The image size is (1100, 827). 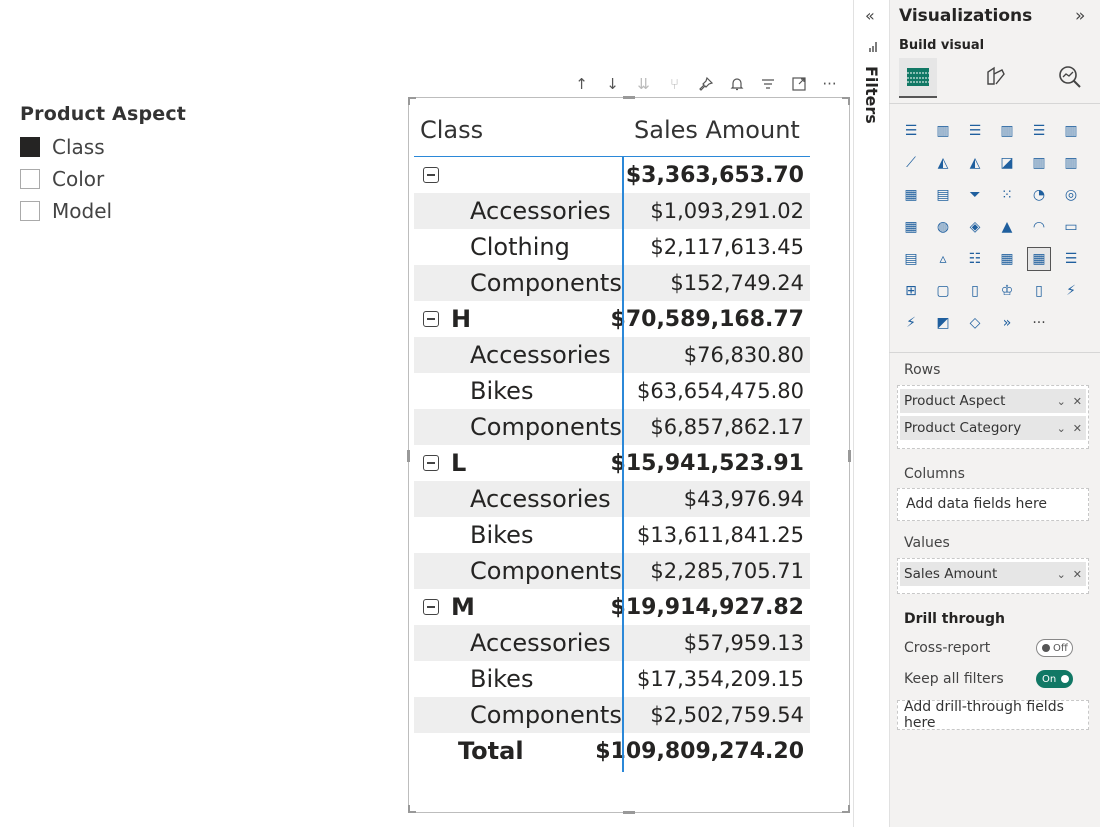 I want to click on azure-map-icon: ▲, so click(x=1007, y=227).